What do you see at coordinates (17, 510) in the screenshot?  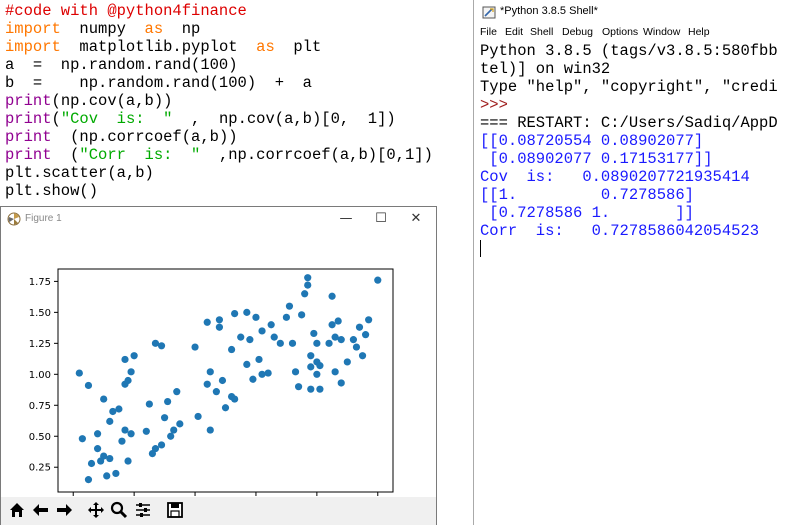 I see `home-button` at bounding box center [17, 510].